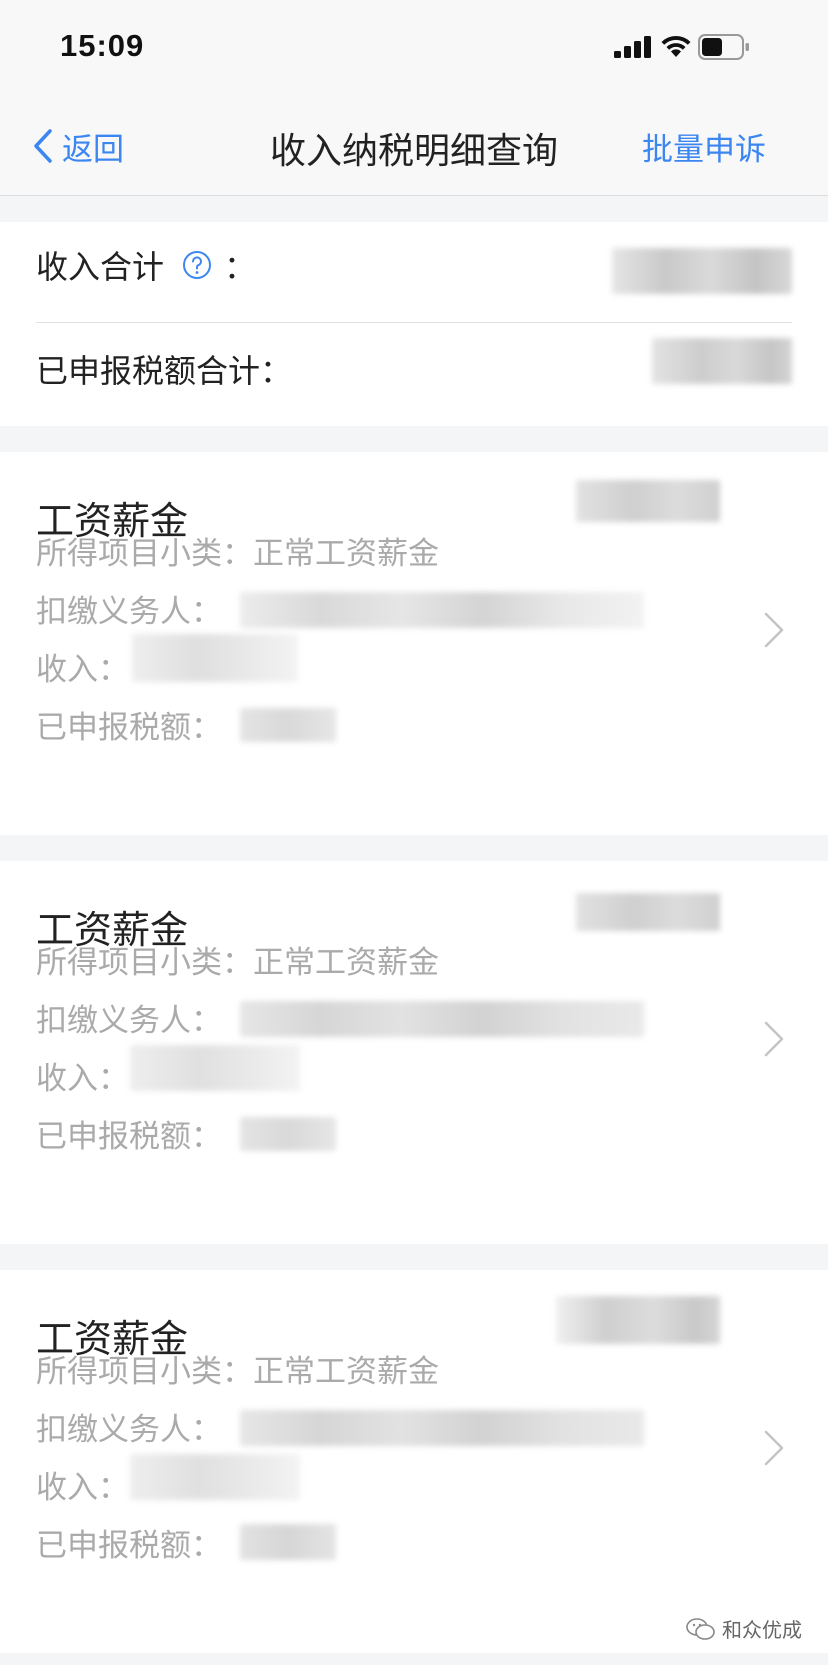 The height and width of the screenshot is (1665, 828). Describe the element at coordinates (413, 151) in the screenshot. I see `page-title: 收入纳税明细查询` at that location.